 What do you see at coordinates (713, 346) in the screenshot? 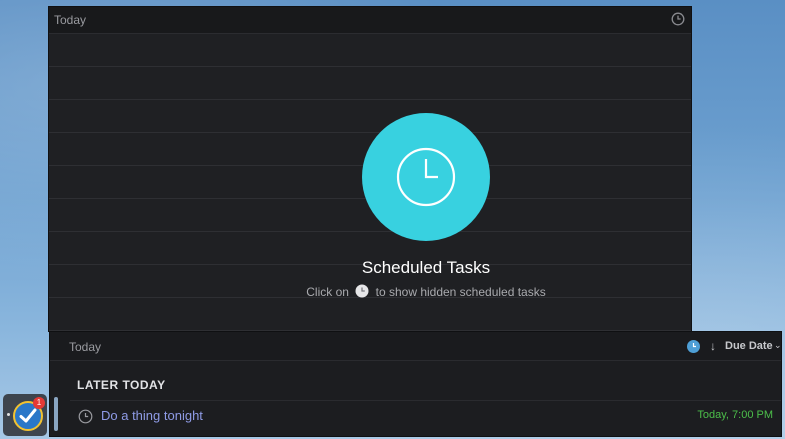
I see `sort-direction-icon: ↓` at bounding box center [713, 346].